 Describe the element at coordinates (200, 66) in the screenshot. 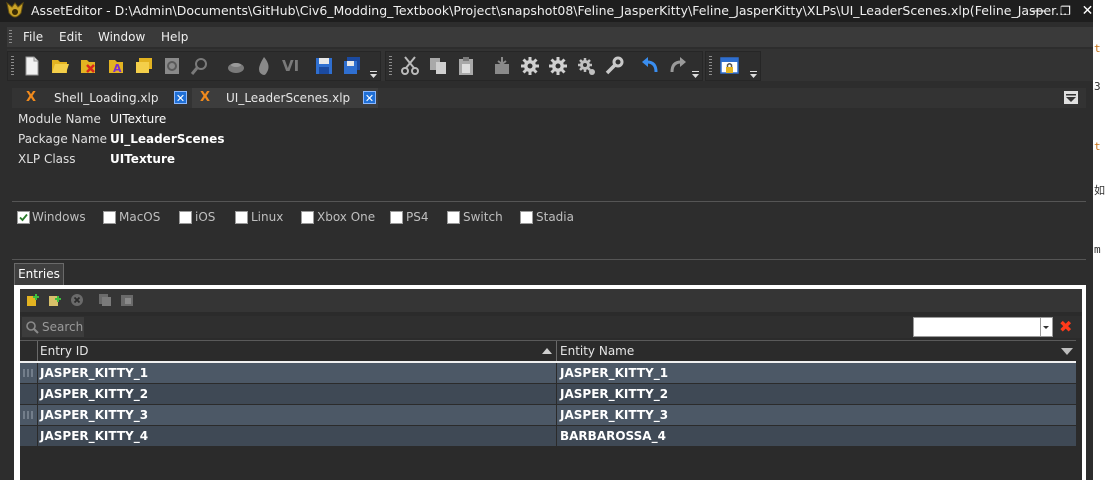

I see `zoom-icon` at that location.